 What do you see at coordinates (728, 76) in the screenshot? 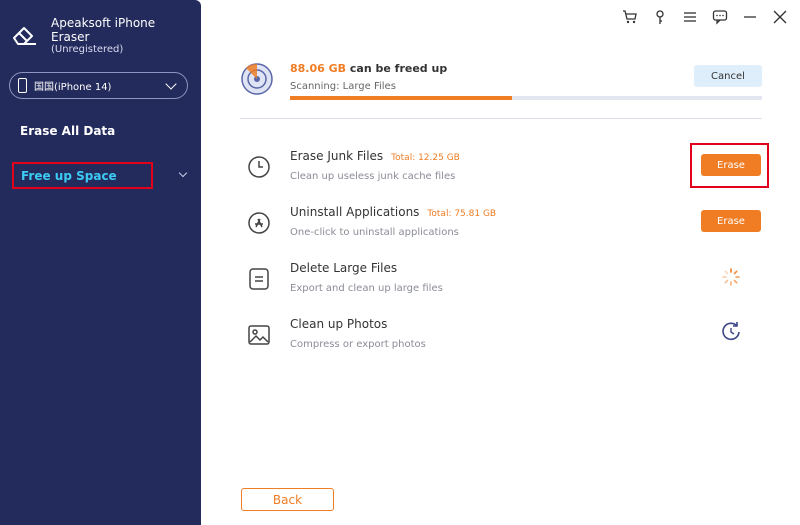
I see `cancel-button: Cancel` at bounding box center [728, 76].